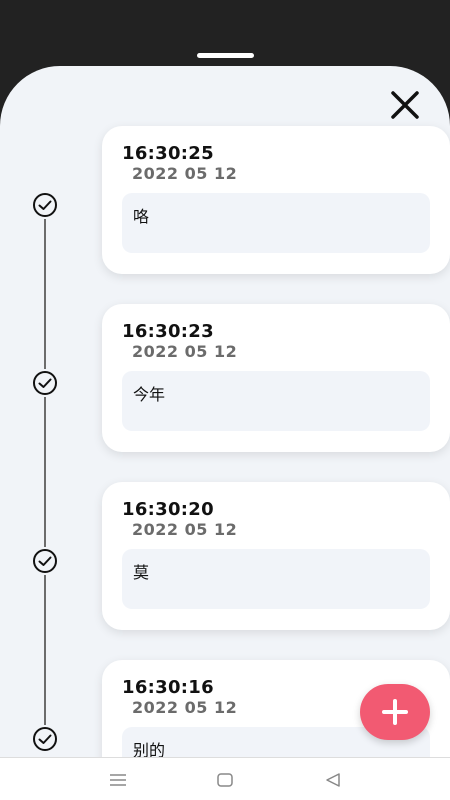 This screenshot has width=450, height=800. I want to click on nav-home-button, so click(225, 780).